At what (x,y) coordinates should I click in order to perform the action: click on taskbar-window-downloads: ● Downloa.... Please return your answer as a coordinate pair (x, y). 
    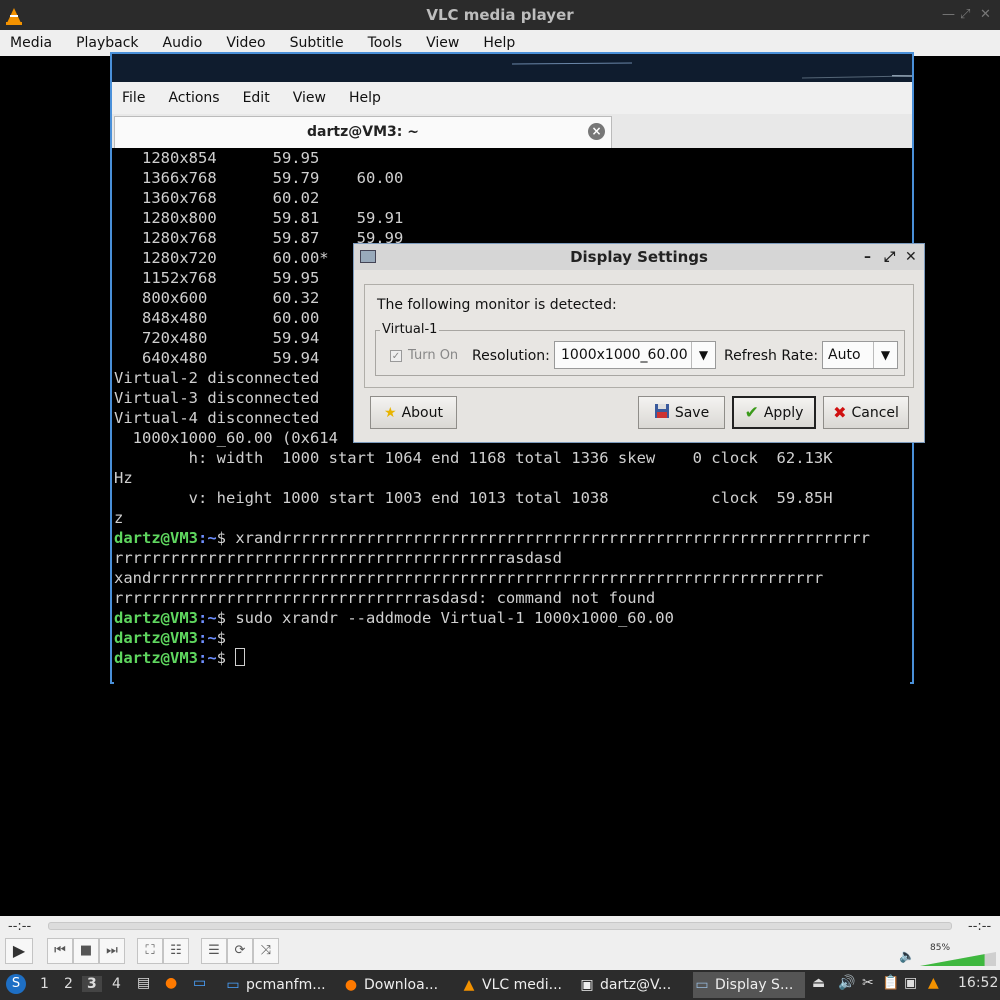
    Looking at the image, I should click on (397, 985).